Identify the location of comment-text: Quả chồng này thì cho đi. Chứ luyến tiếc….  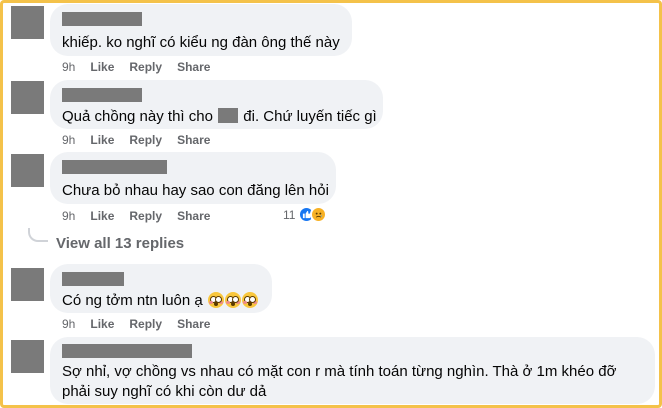
(219, 117).